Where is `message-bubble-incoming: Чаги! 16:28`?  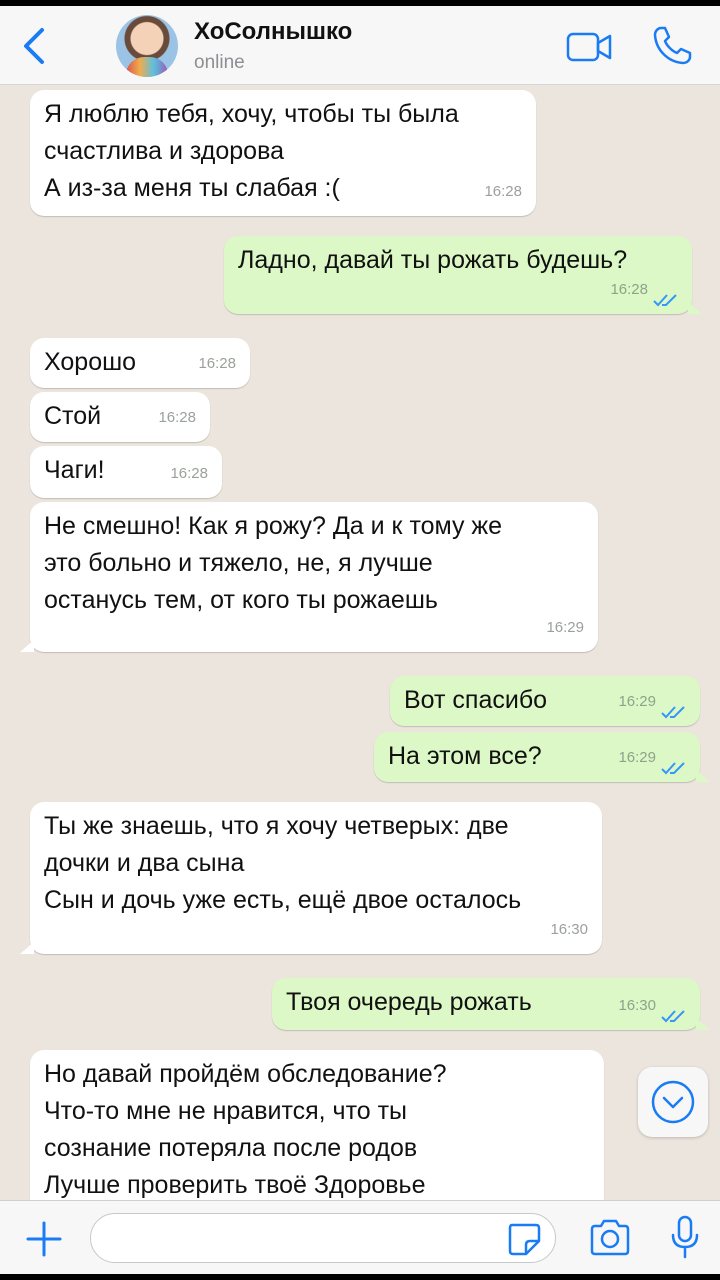
message-bubble-incoming: Чаги! 16:28 is located at coordinates (126, 472).